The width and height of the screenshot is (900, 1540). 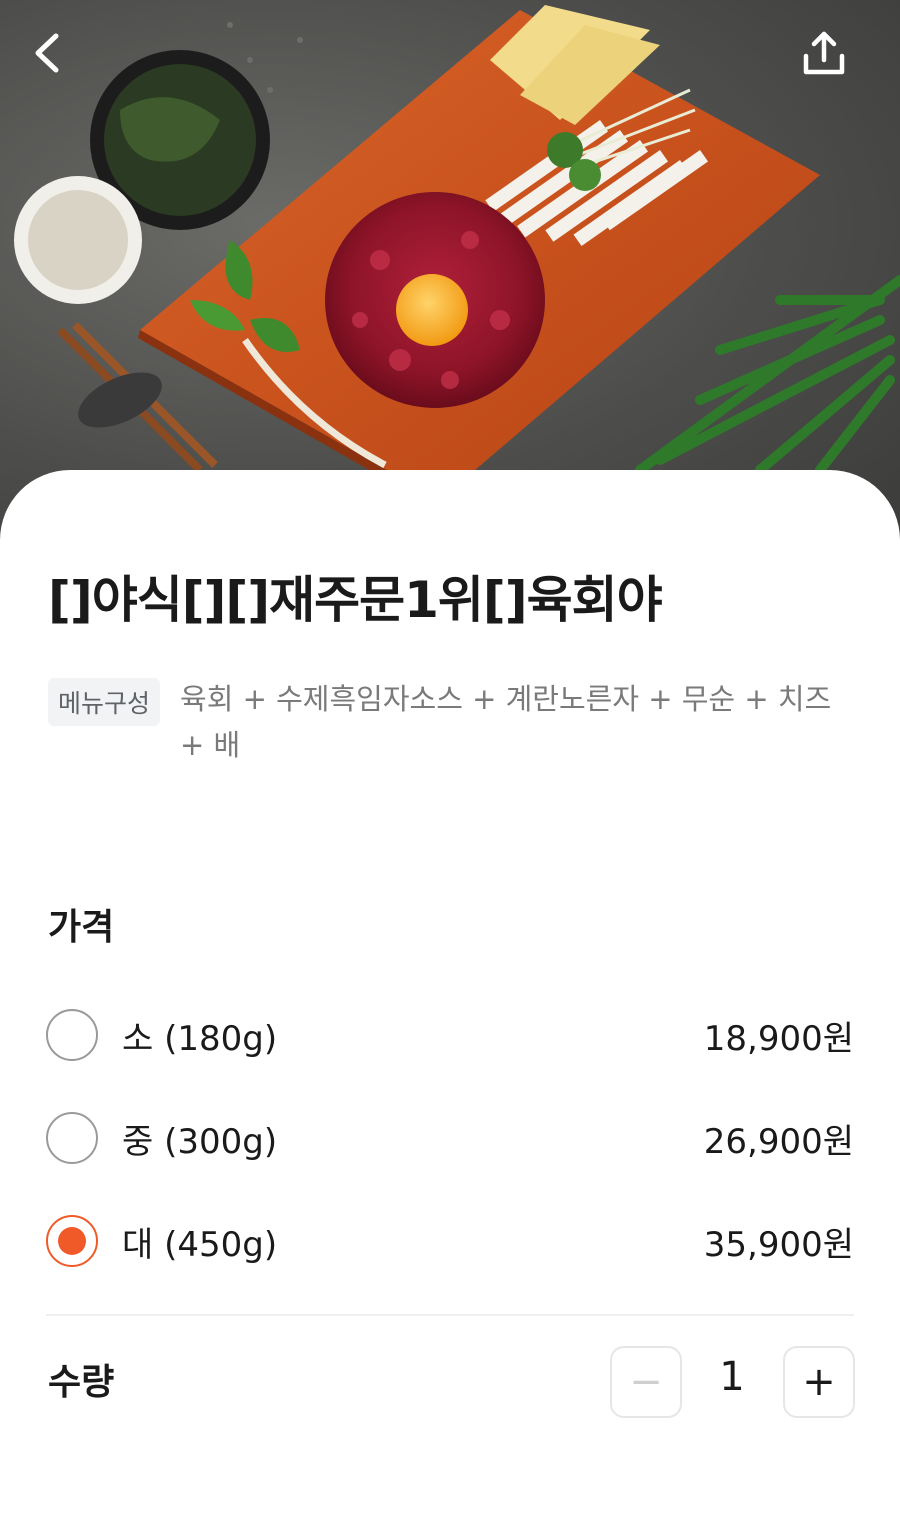 I want to click on composition-text: 육회 + 수제흑임자소스 + 계란노른자 + 무순 + 치즈 + 배, so click(x=506, y=722).